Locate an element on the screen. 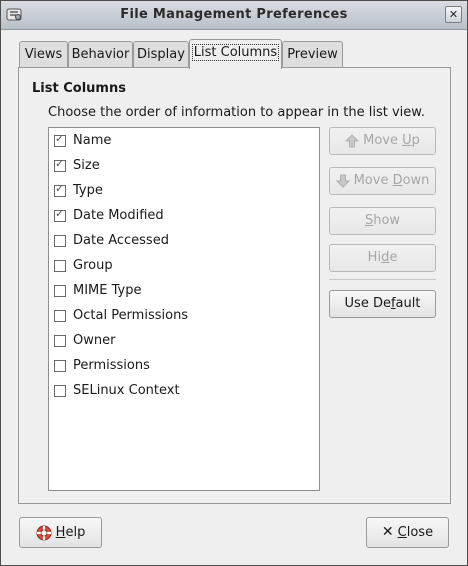  close-label-post: lose is located at coordinates (420, 532).